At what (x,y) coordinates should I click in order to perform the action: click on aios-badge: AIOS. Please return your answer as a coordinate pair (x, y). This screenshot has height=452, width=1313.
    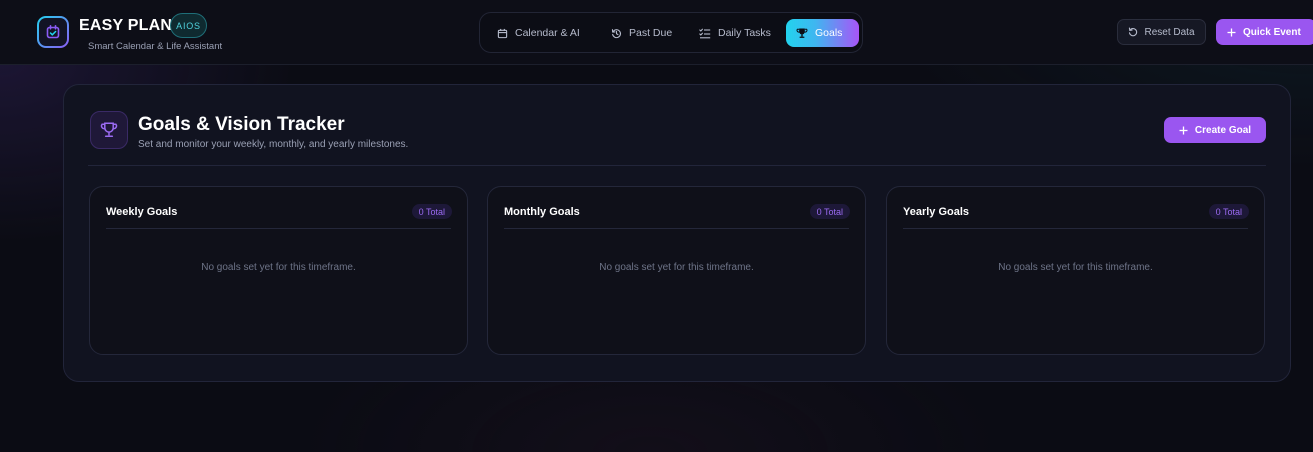
    Looking at the image, I should click on (188, 25).